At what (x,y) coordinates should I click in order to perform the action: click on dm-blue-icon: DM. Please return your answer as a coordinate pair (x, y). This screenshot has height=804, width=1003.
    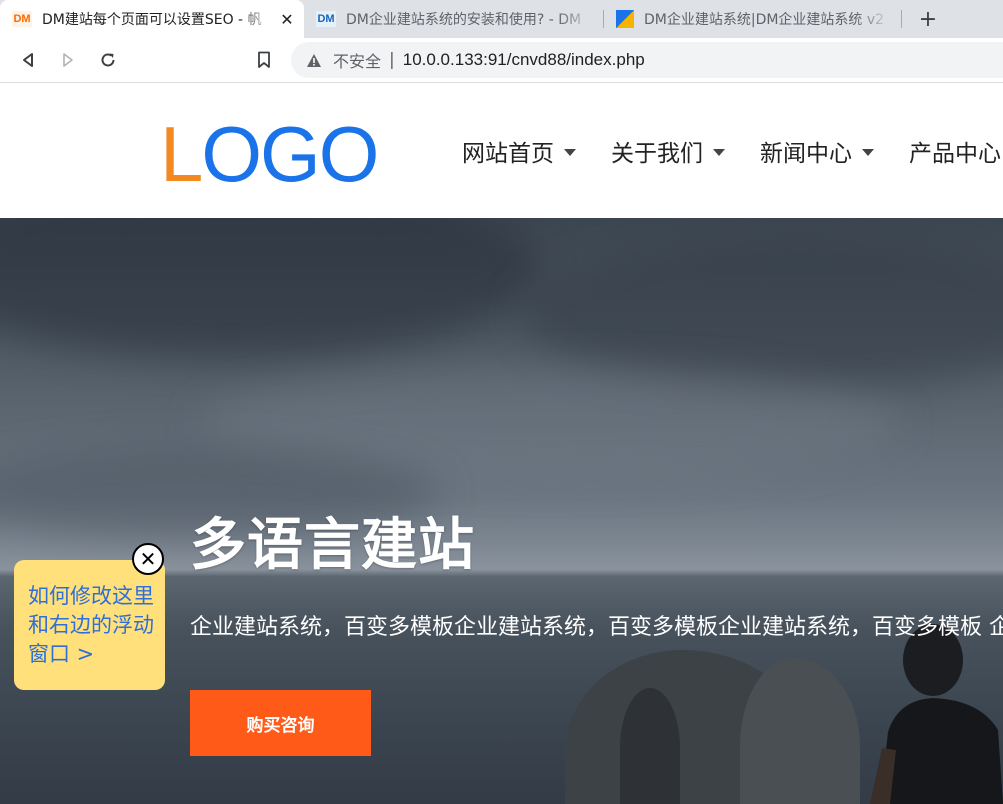
    Looking at the image, I should click on (326, 19).